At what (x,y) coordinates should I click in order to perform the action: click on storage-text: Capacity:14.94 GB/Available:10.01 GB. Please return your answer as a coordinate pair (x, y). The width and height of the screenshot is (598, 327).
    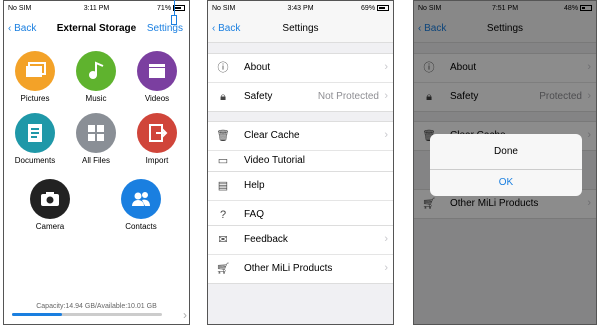
    Looking at the image, I should click on (96, 306).